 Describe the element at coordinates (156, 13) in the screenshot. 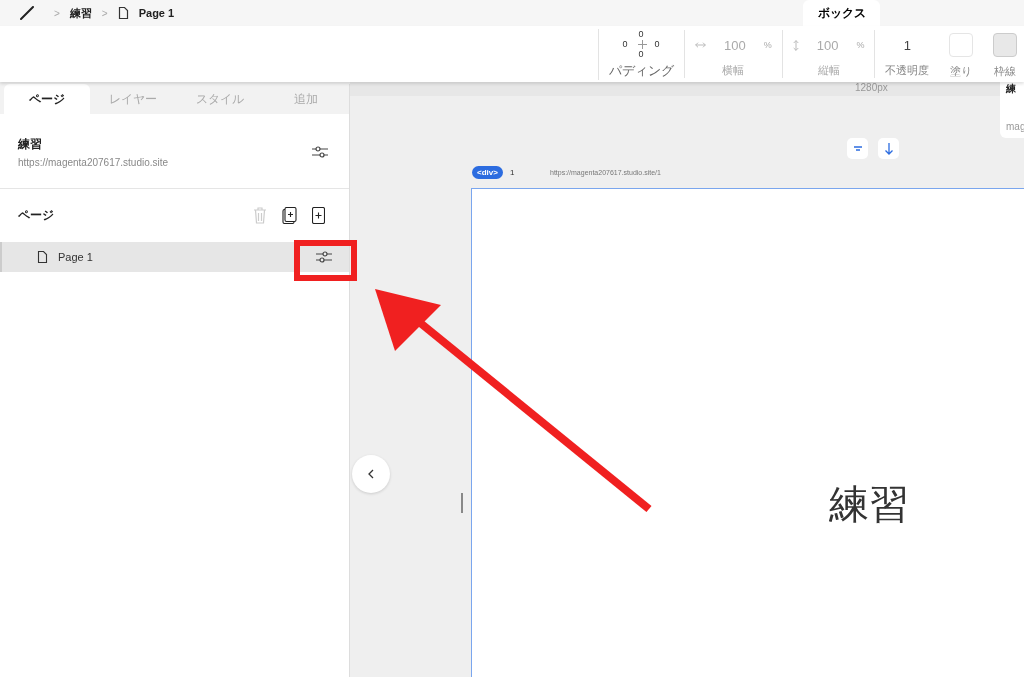

I see `breadcrumb-item: Page 1` at that location.